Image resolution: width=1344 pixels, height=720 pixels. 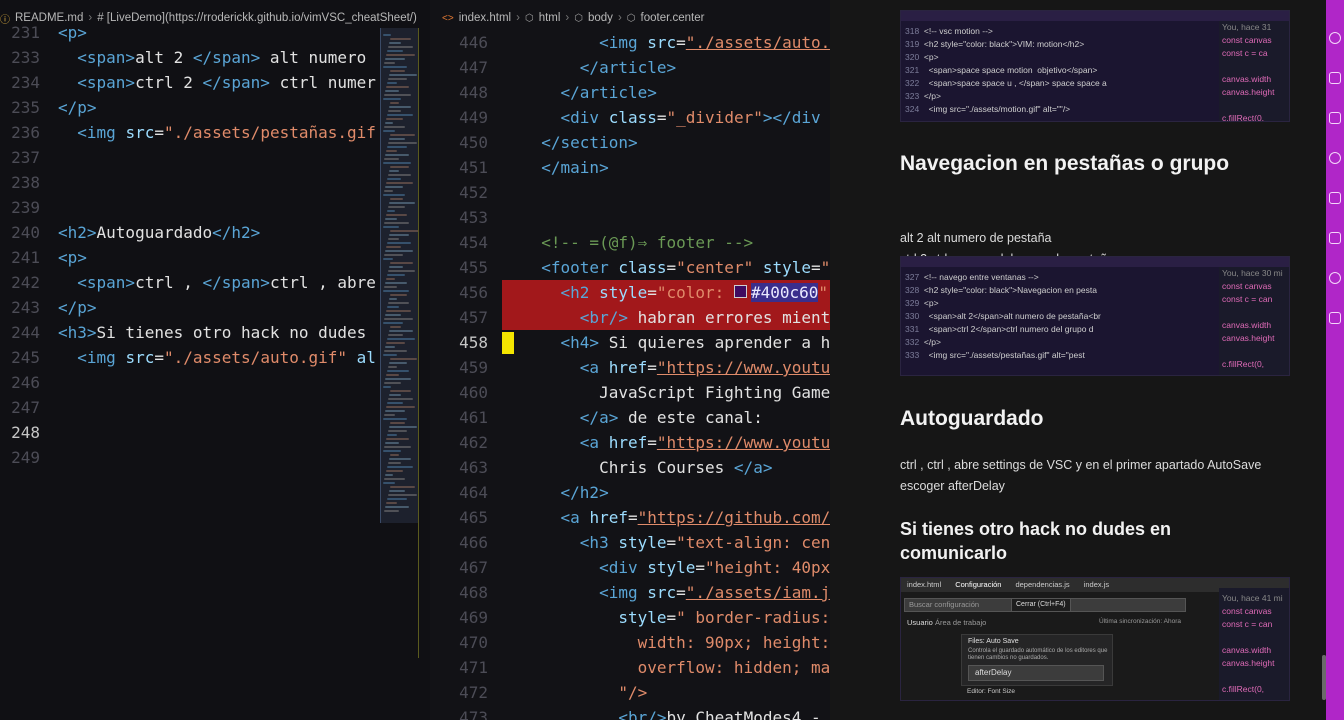 I want to click on code-line: 244 <h3>Si tienes otro hack no dudes, so click(x=215, y=332).